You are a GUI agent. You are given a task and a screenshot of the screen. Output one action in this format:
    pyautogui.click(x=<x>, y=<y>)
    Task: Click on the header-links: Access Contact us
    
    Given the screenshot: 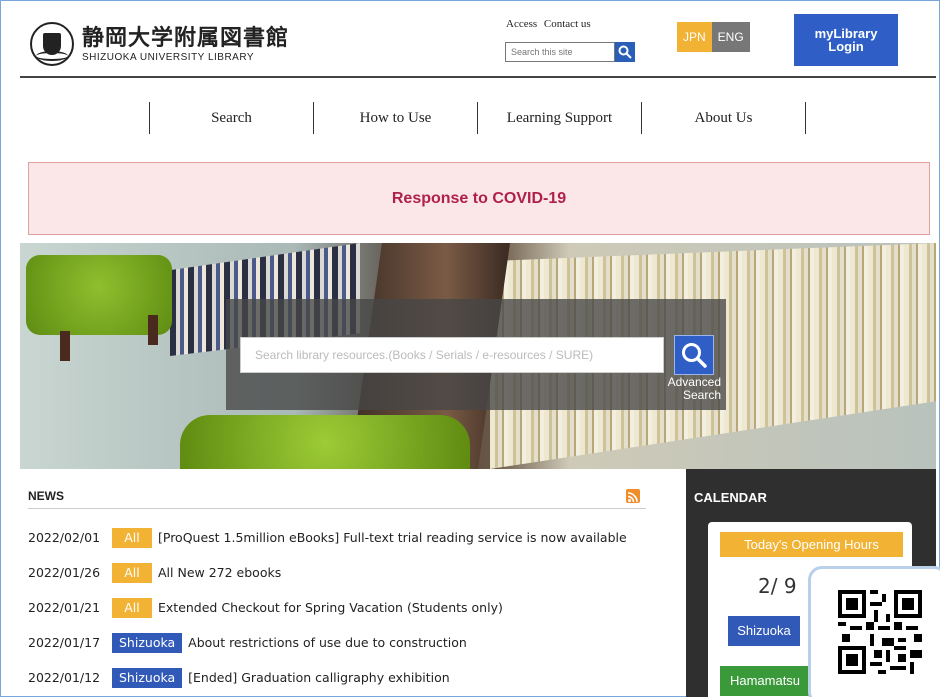 What is the action you would take?
    pyautogui.click(x=550, y=24)
    